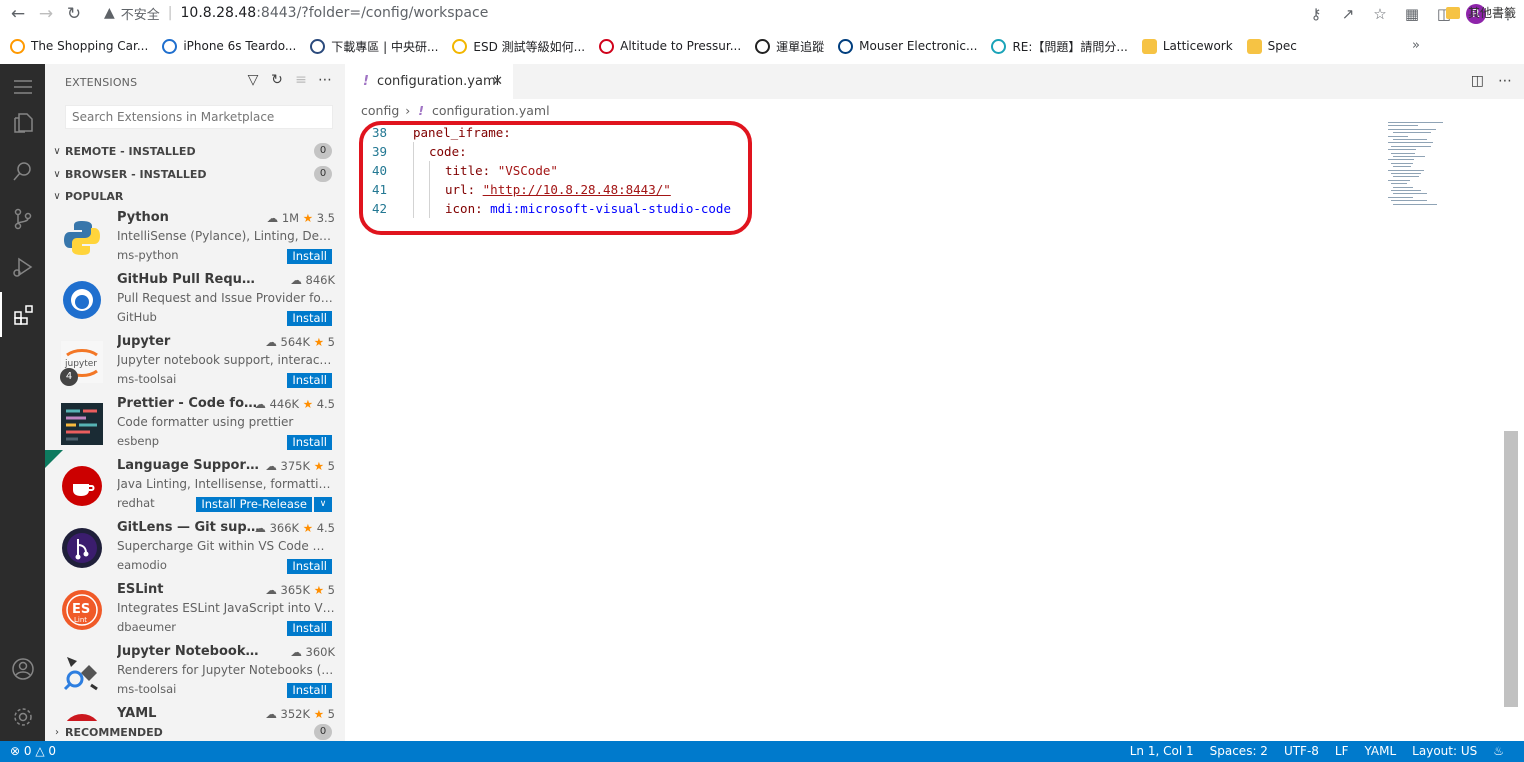 Image resolution: width=1524 pixels, height=762 pixels. What do you see at coordinates (1197, 46) in the screenshot?
I see `bookmark-label: Latticework` at bounding box center [1197, 46].